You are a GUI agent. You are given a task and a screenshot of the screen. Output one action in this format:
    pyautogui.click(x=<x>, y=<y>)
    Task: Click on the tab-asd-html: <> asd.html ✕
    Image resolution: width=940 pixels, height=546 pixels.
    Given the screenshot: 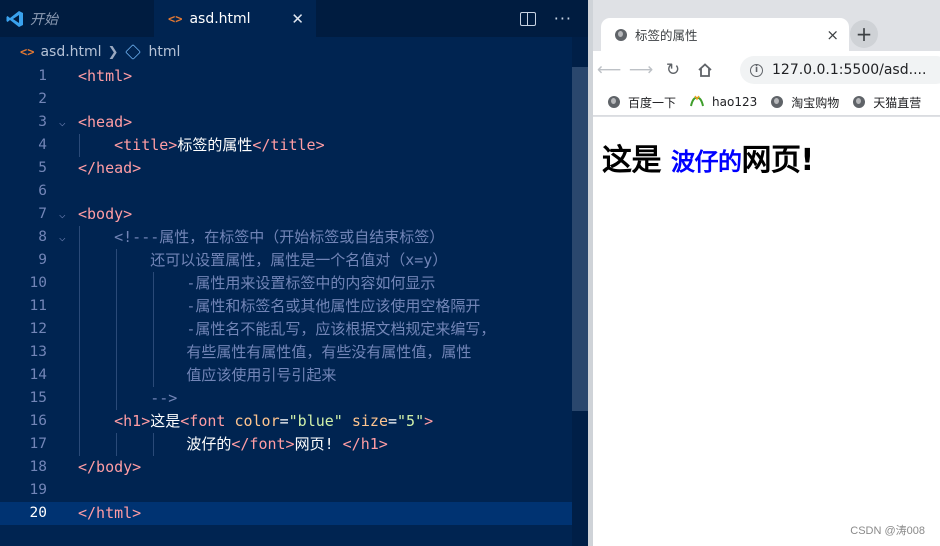 What is the action you would take?
    pyautogui.click(x=235, y=18)
    